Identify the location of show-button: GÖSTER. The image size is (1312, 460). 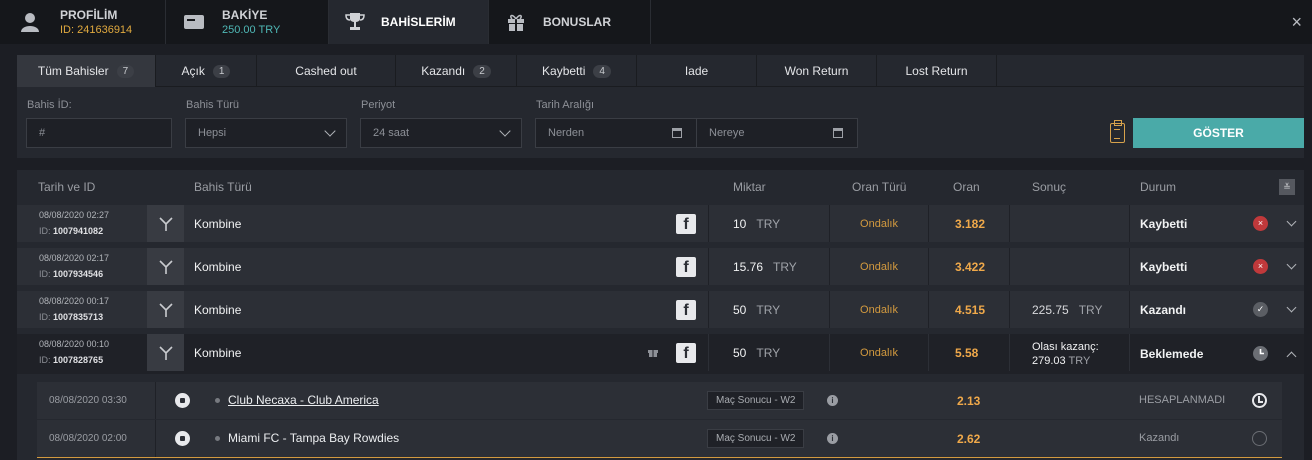
(1218, 133).